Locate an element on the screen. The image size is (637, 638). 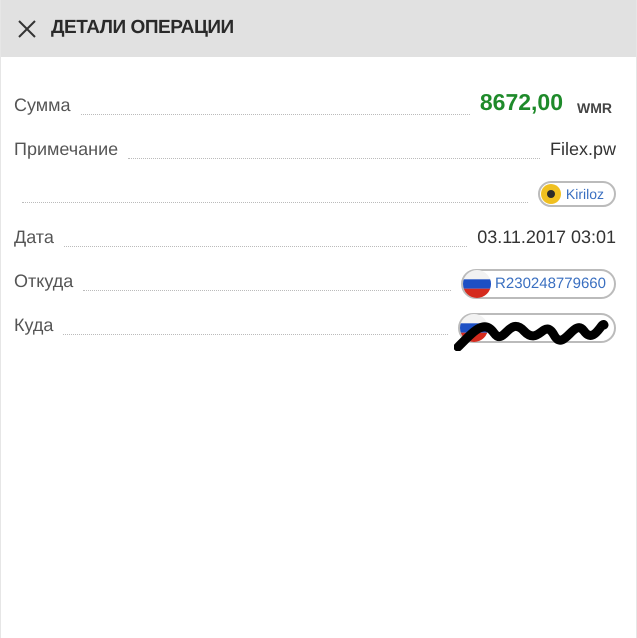
purse-link: R230248779660 is located at coordinates (538, 284).